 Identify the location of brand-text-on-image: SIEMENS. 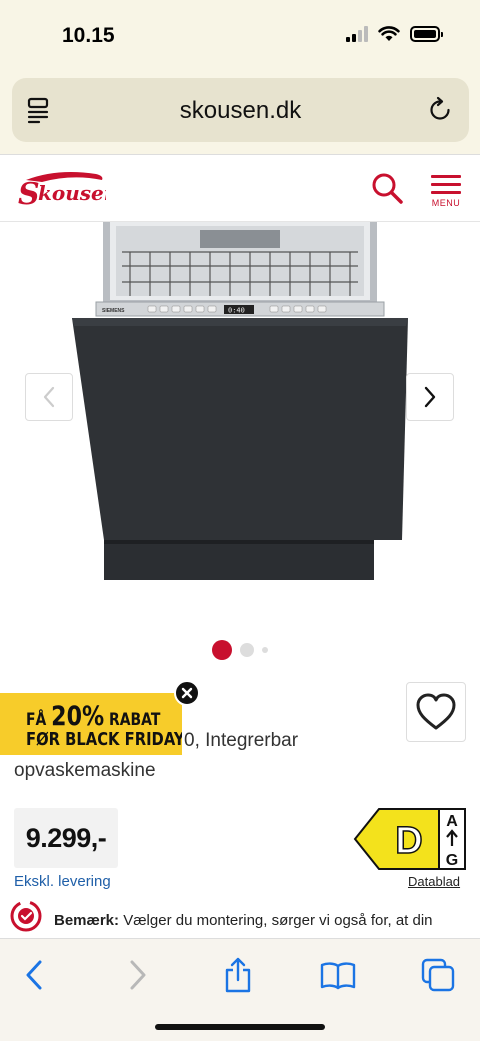
(113, 311).